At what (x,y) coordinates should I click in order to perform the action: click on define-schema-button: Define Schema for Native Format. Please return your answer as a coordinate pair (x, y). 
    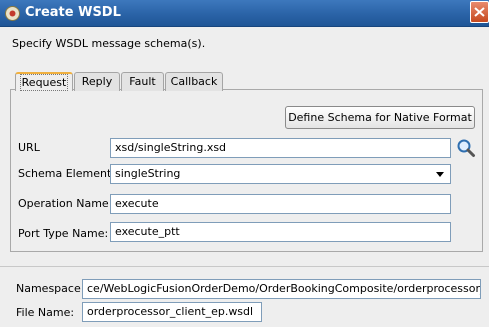
    Looking at the image, I should click on (380, 117).